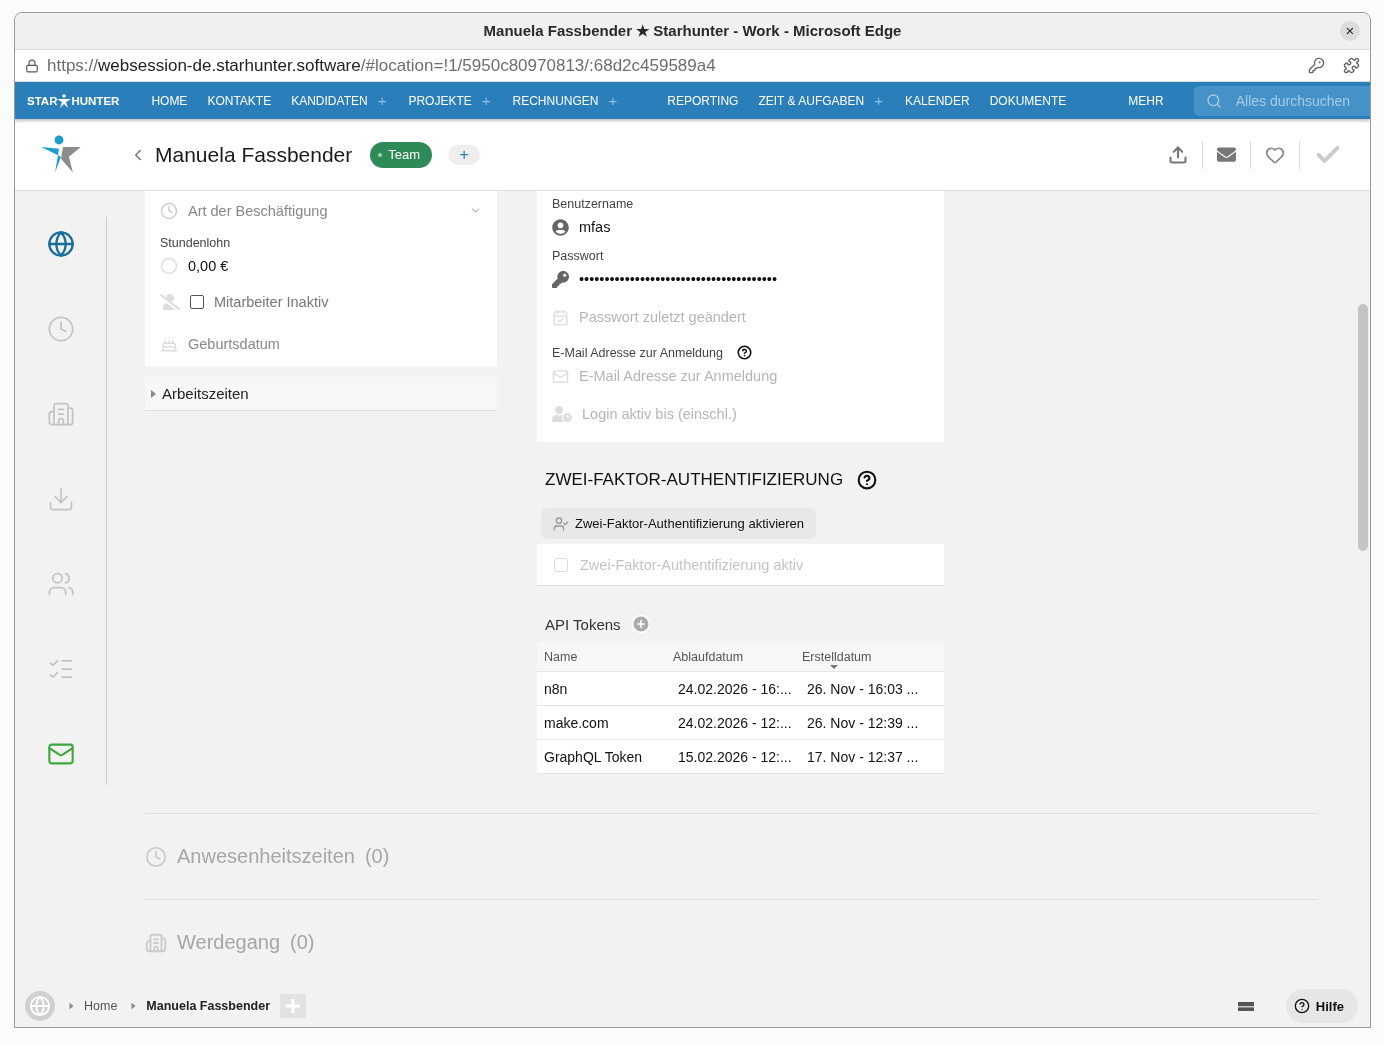 This screenshot has height=1045, width=1384. Describe the element at coordinates (593, 204) in the screenshot. I see `field-label: Benutzername` at that location.